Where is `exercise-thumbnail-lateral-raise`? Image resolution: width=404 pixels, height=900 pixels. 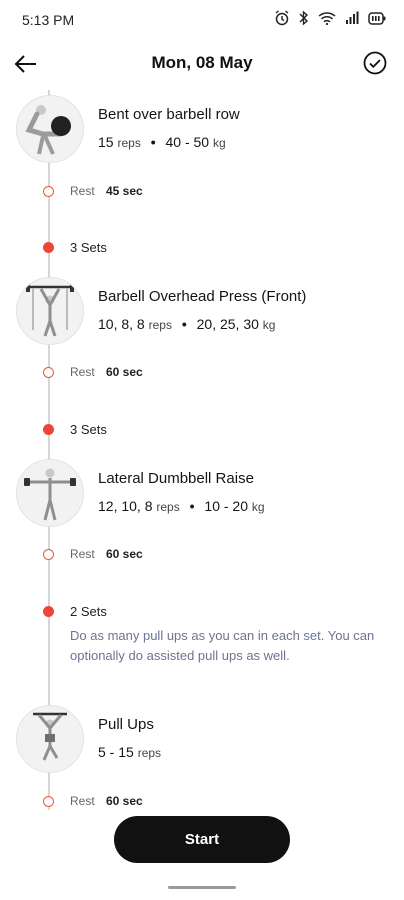 exercise-thumbnail-lateral-raise is located at coordinates (50, 493).